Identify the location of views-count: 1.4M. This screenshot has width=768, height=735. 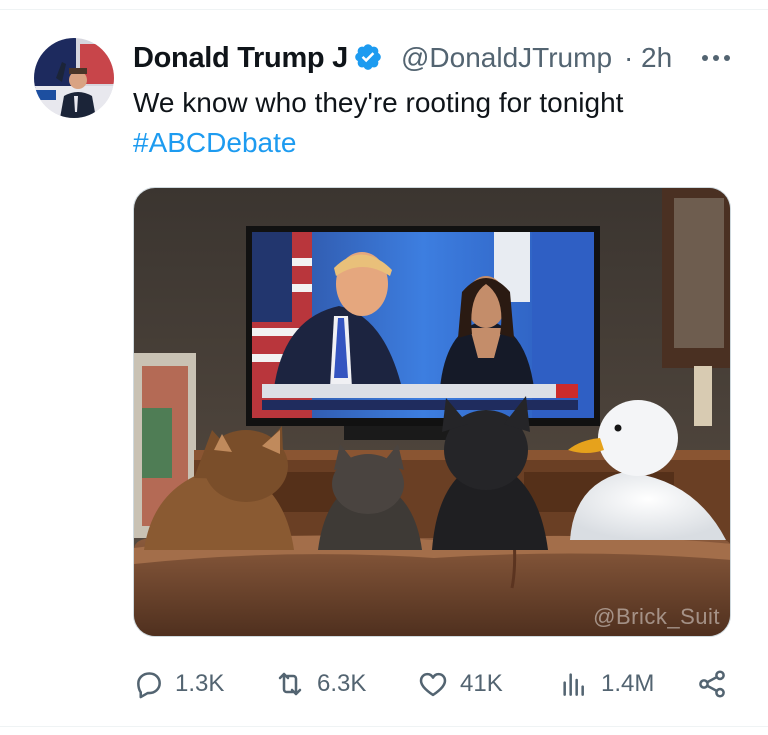
(628, 683).